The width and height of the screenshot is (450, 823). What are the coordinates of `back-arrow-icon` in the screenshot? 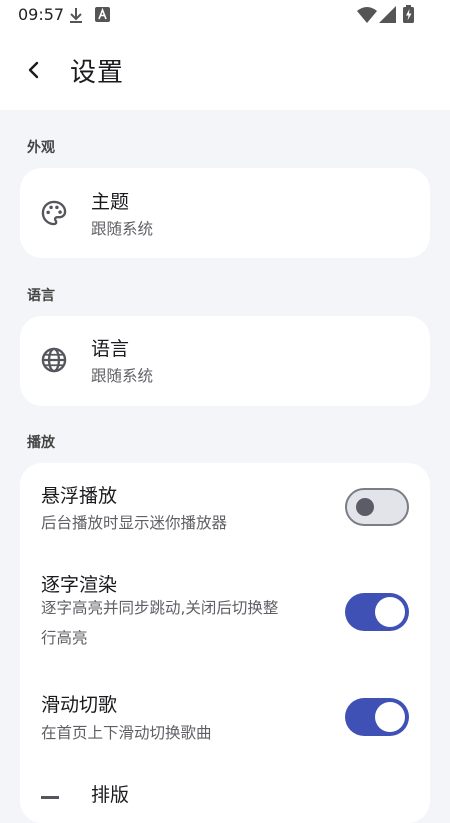 It's located at (33, 70).